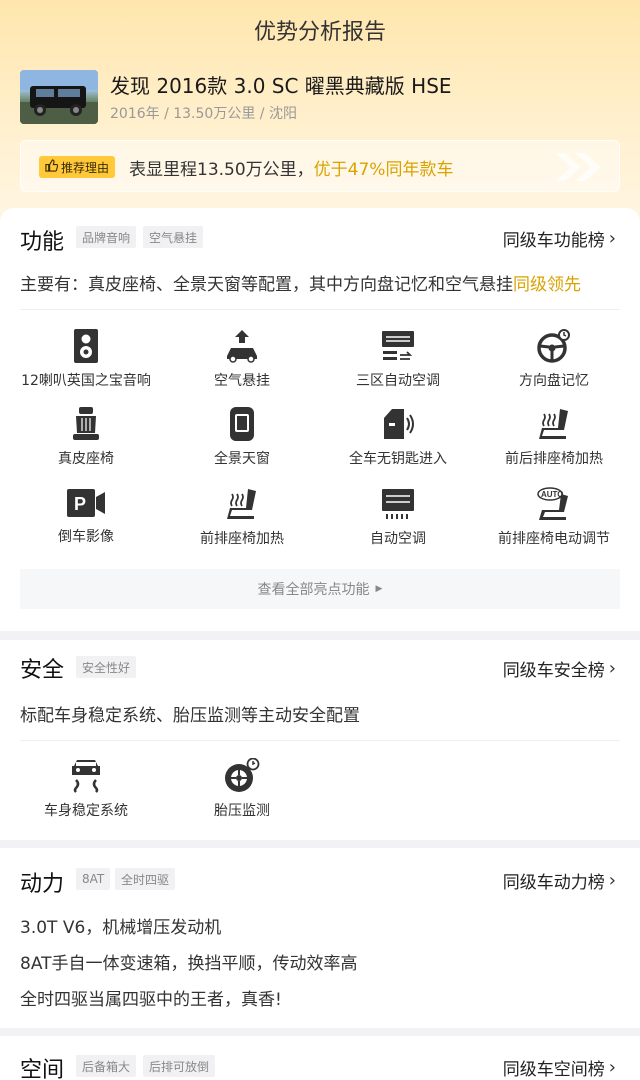 This screenshot has height=1080, width=640. What do you see at coordinates (86, 811) in the screenshot?
I see `feature-label: 车身稳定系统` at bounding box center [86, 811].